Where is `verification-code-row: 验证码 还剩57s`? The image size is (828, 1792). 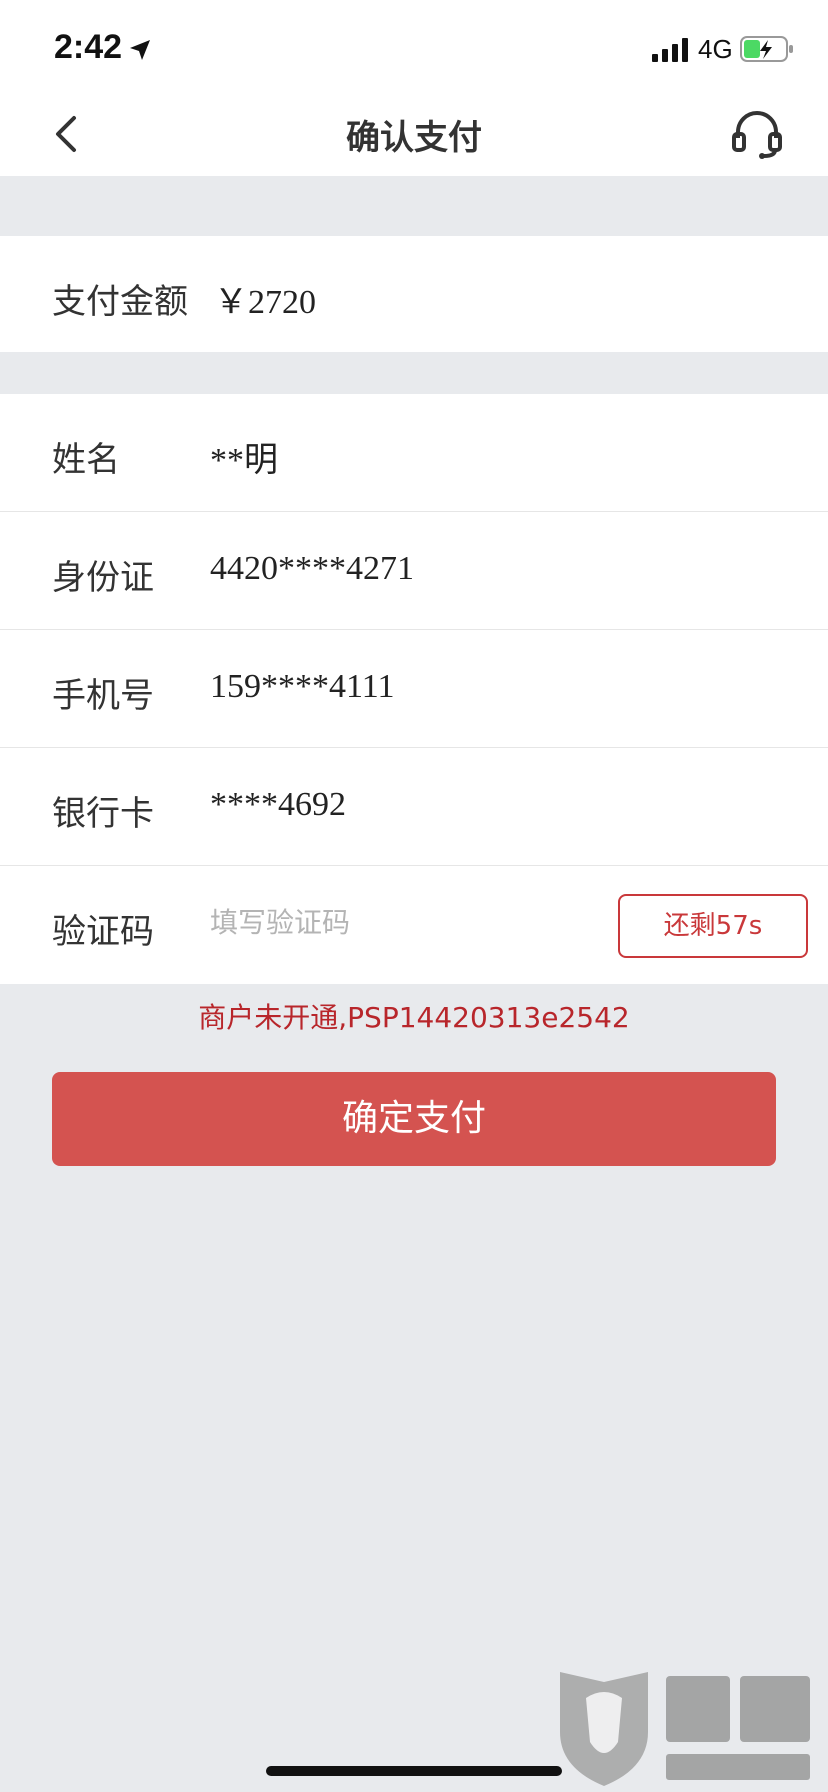 verification-code-row: 验证码 还剩57s is located at coordinates (414, 925).